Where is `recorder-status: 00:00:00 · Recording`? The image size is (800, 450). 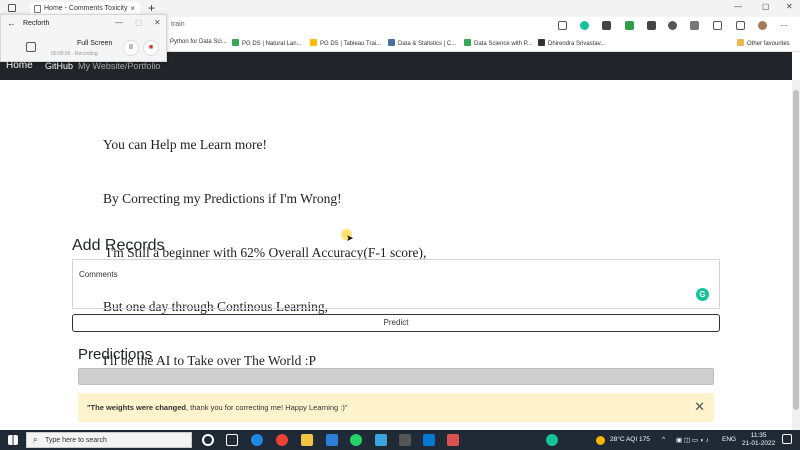 recorder-status: 00:00:00 · Recording is located at coordinates (74, 54).